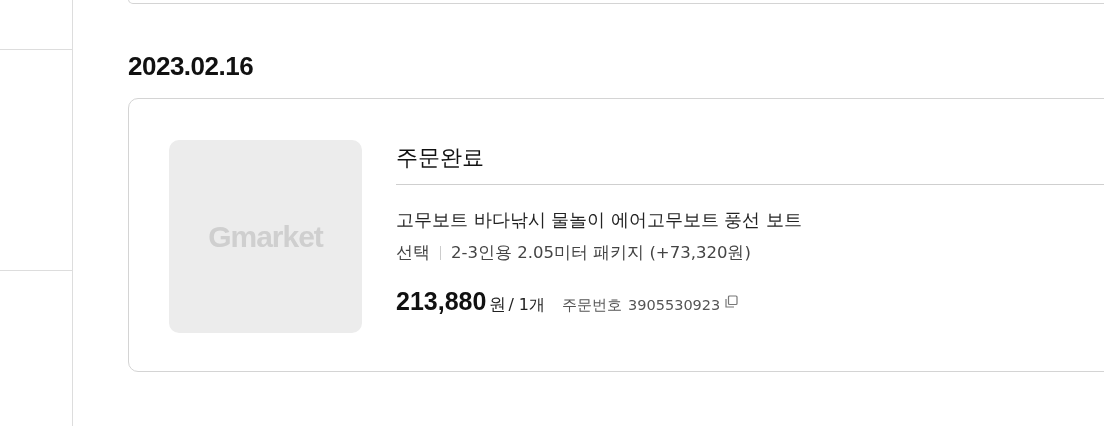 The height and width of the screenshot is (426, 1104). What do you see at coordinates (592, 305) in the screenshot?
I see `order-number-label: 주문번호` at bounding box center [592, 305].